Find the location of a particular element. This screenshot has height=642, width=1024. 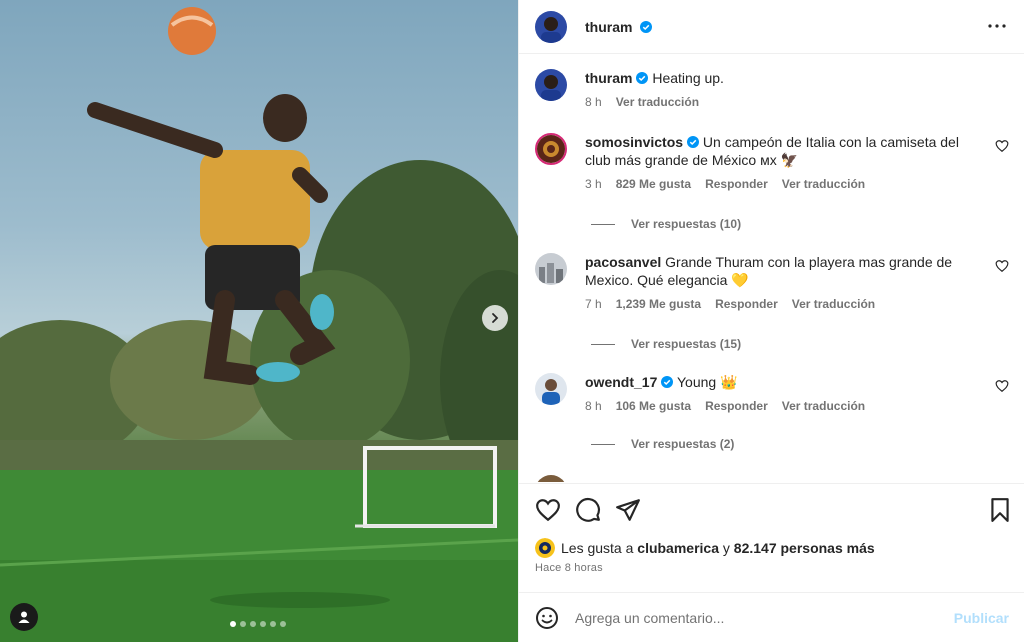

comment-author: somosinvictos is located at coordinates (634, 142).